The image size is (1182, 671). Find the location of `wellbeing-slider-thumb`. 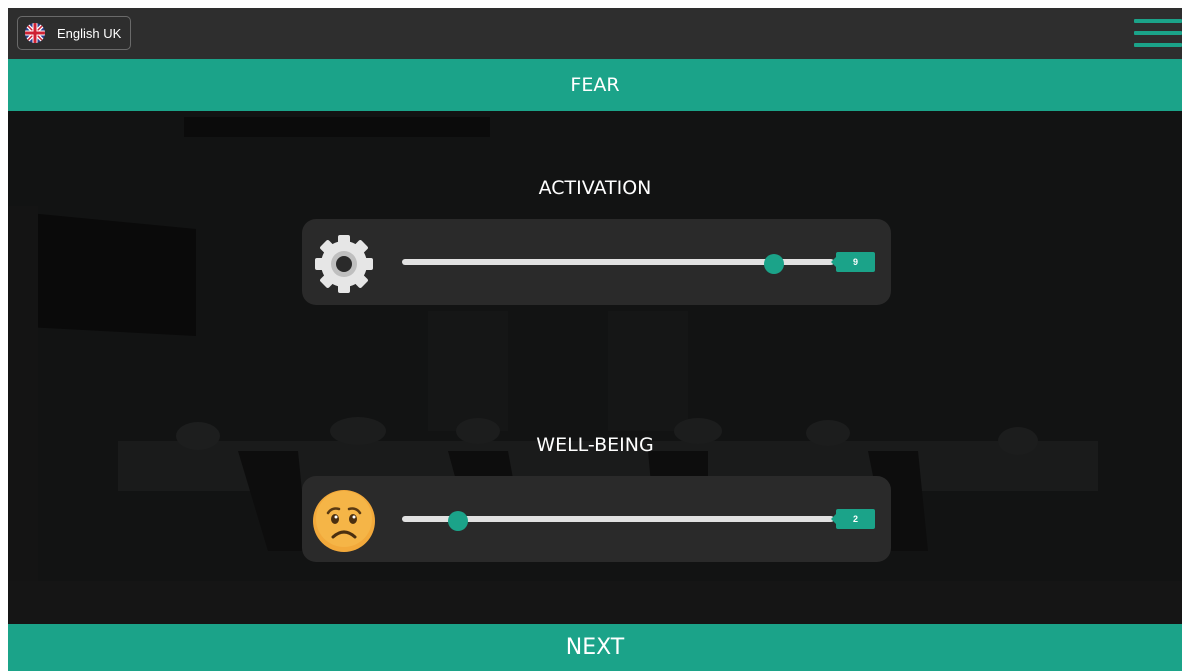

wellbeing-slider-thumb is located at coordinates (458, 521).